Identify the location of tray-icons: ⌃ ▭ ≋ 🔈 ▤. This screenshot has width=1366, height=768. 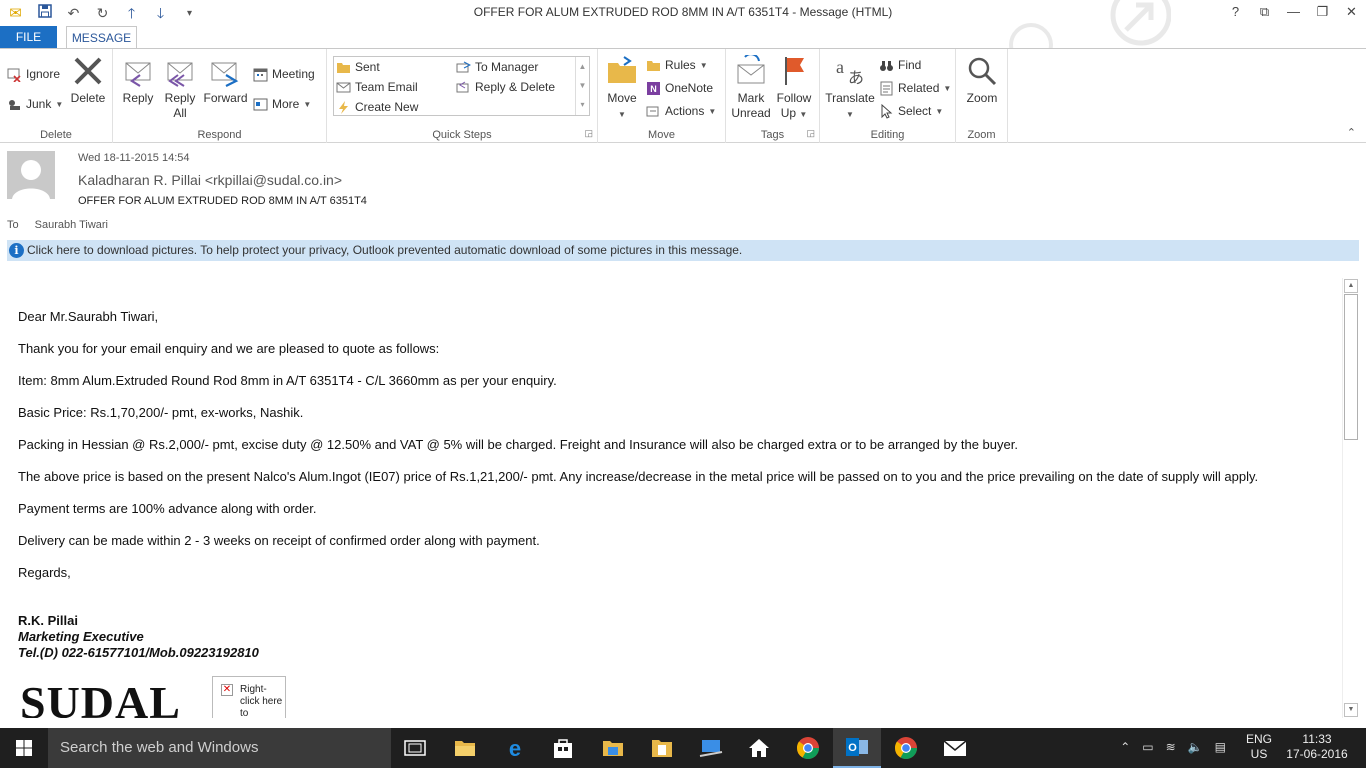
(1173, 747).